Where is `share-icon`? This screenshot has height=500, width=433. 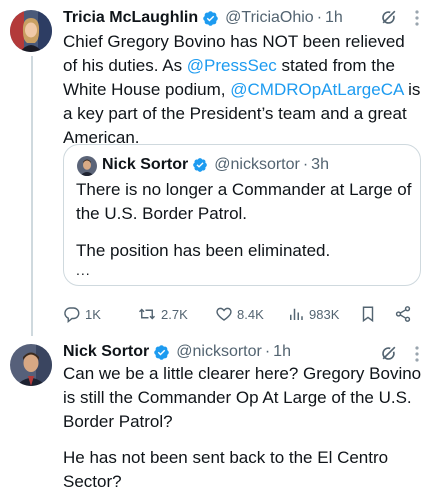 share-icon is located at coordinates (403, 314).